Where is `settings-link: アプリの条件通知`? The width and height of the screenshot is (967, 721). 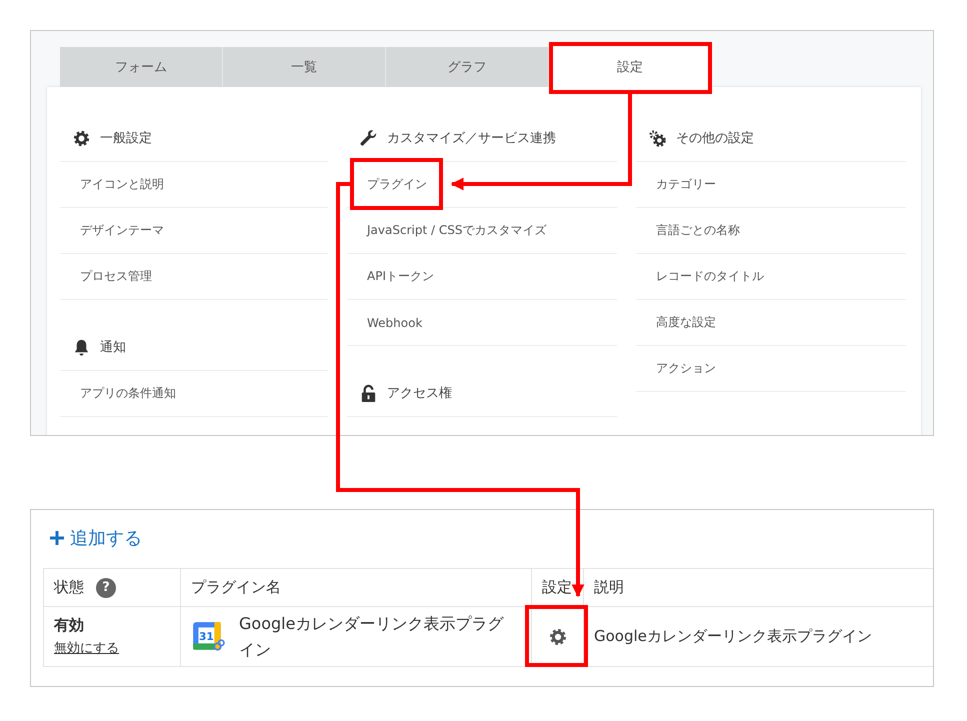
settings-link: アプリの条件通知 is located at coordinates (194, 394).